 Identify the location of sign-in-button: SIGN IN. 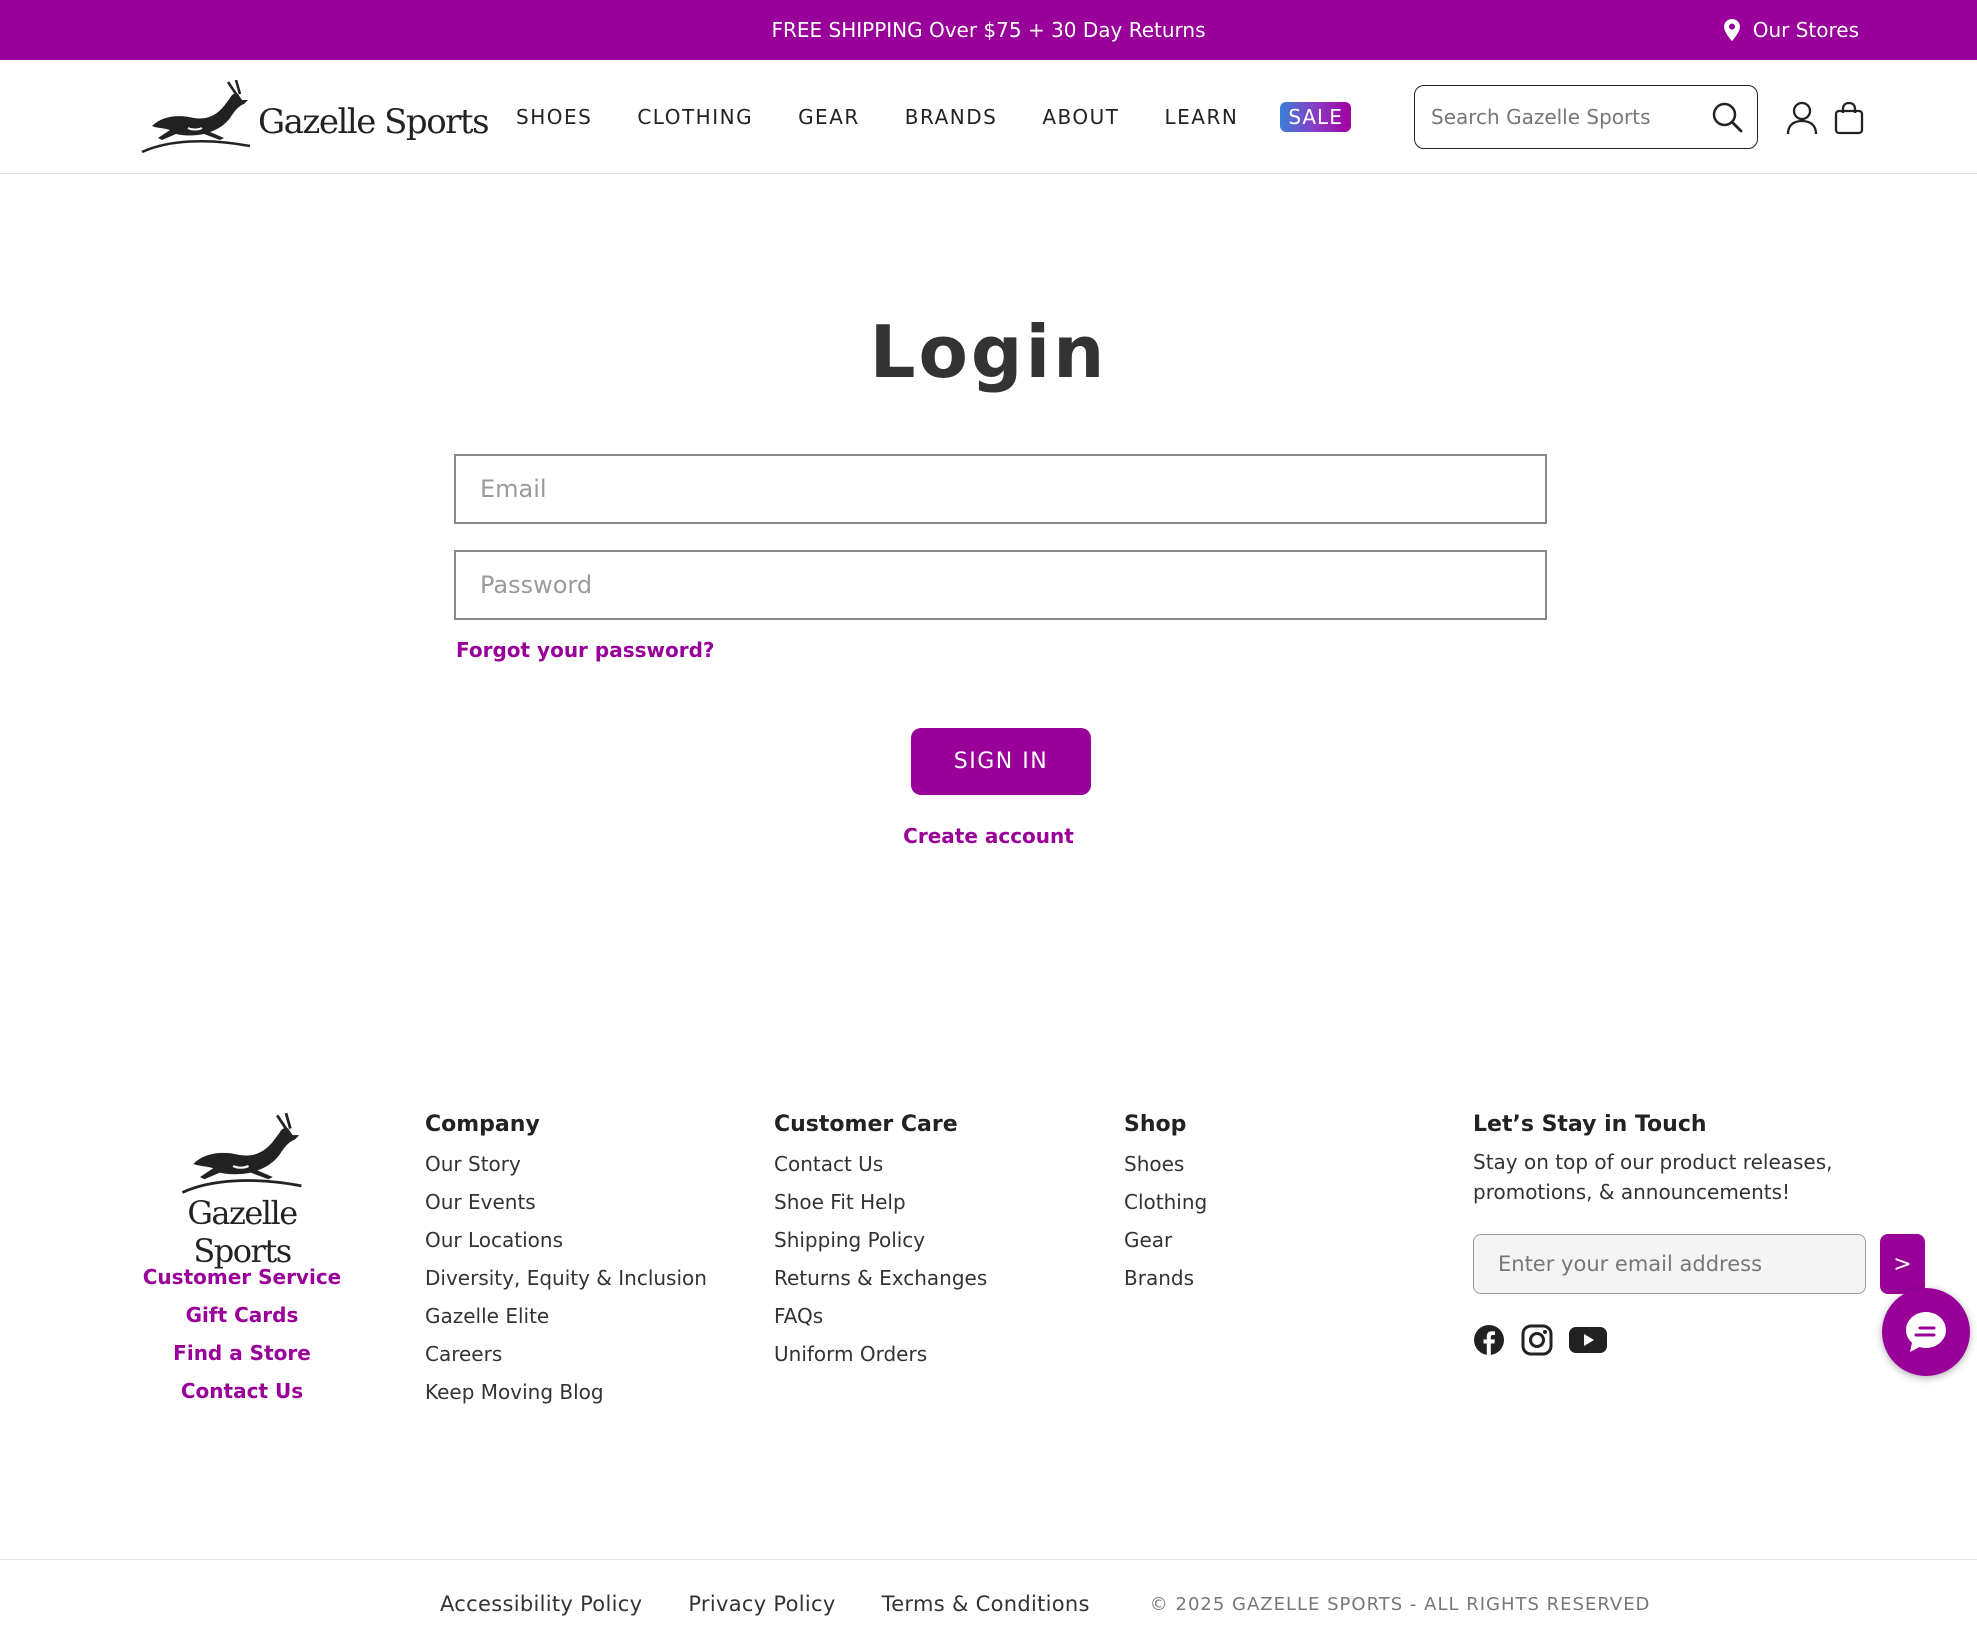
(1001, 761).